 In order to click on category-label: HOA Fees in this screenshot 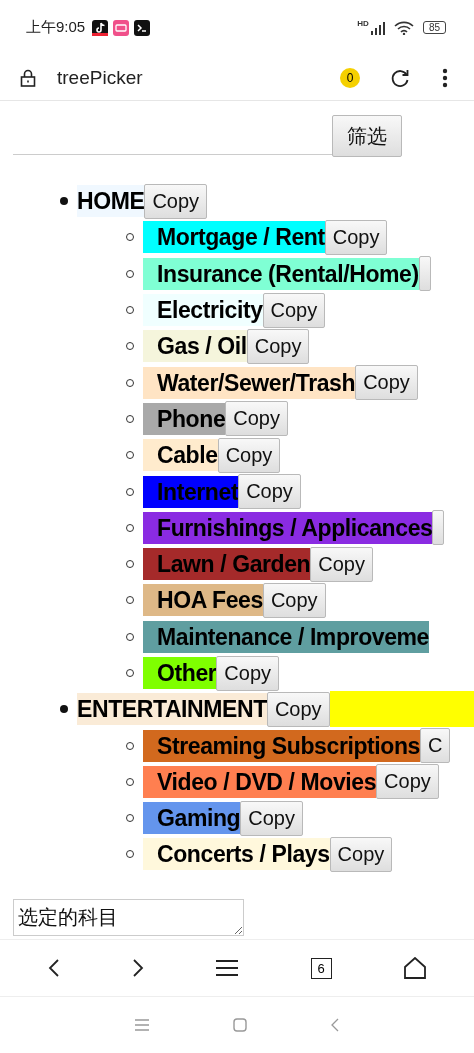, I will do `click(203, 600)`.